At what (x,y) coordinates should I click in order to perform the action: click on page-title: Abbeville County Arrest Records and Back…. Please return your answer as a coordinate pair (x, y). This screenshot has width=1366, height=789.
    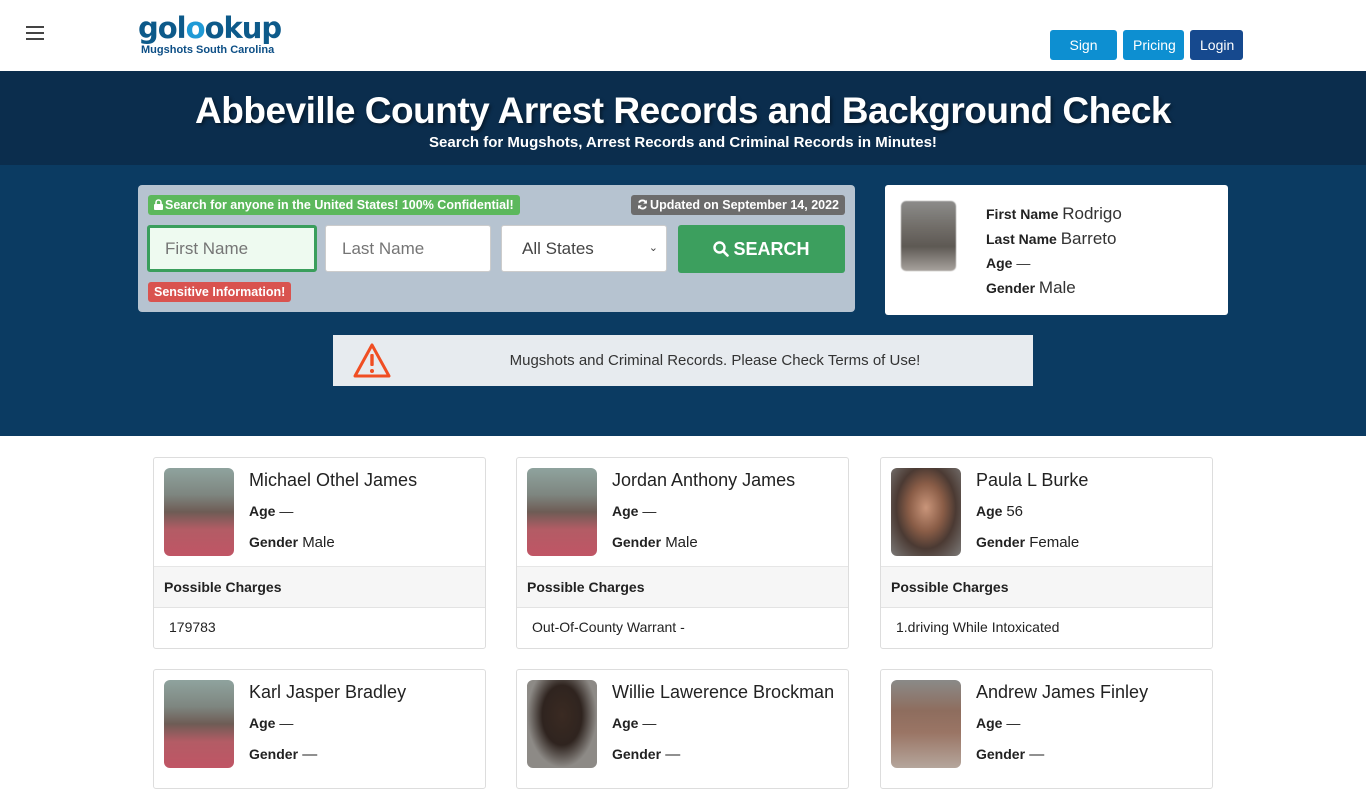
    Looking at the image, I should click on (683, 110).